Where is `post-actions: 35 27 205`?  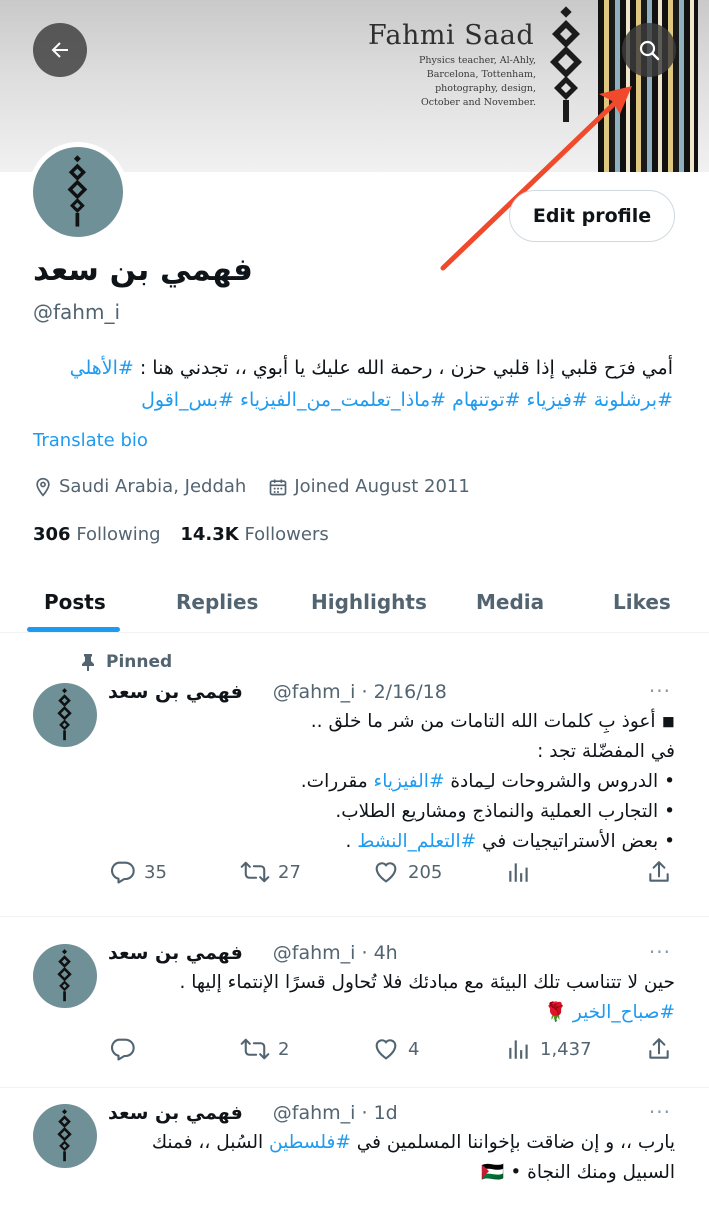 post-actions: 35 27 205 is located at coordinates (393, 873).